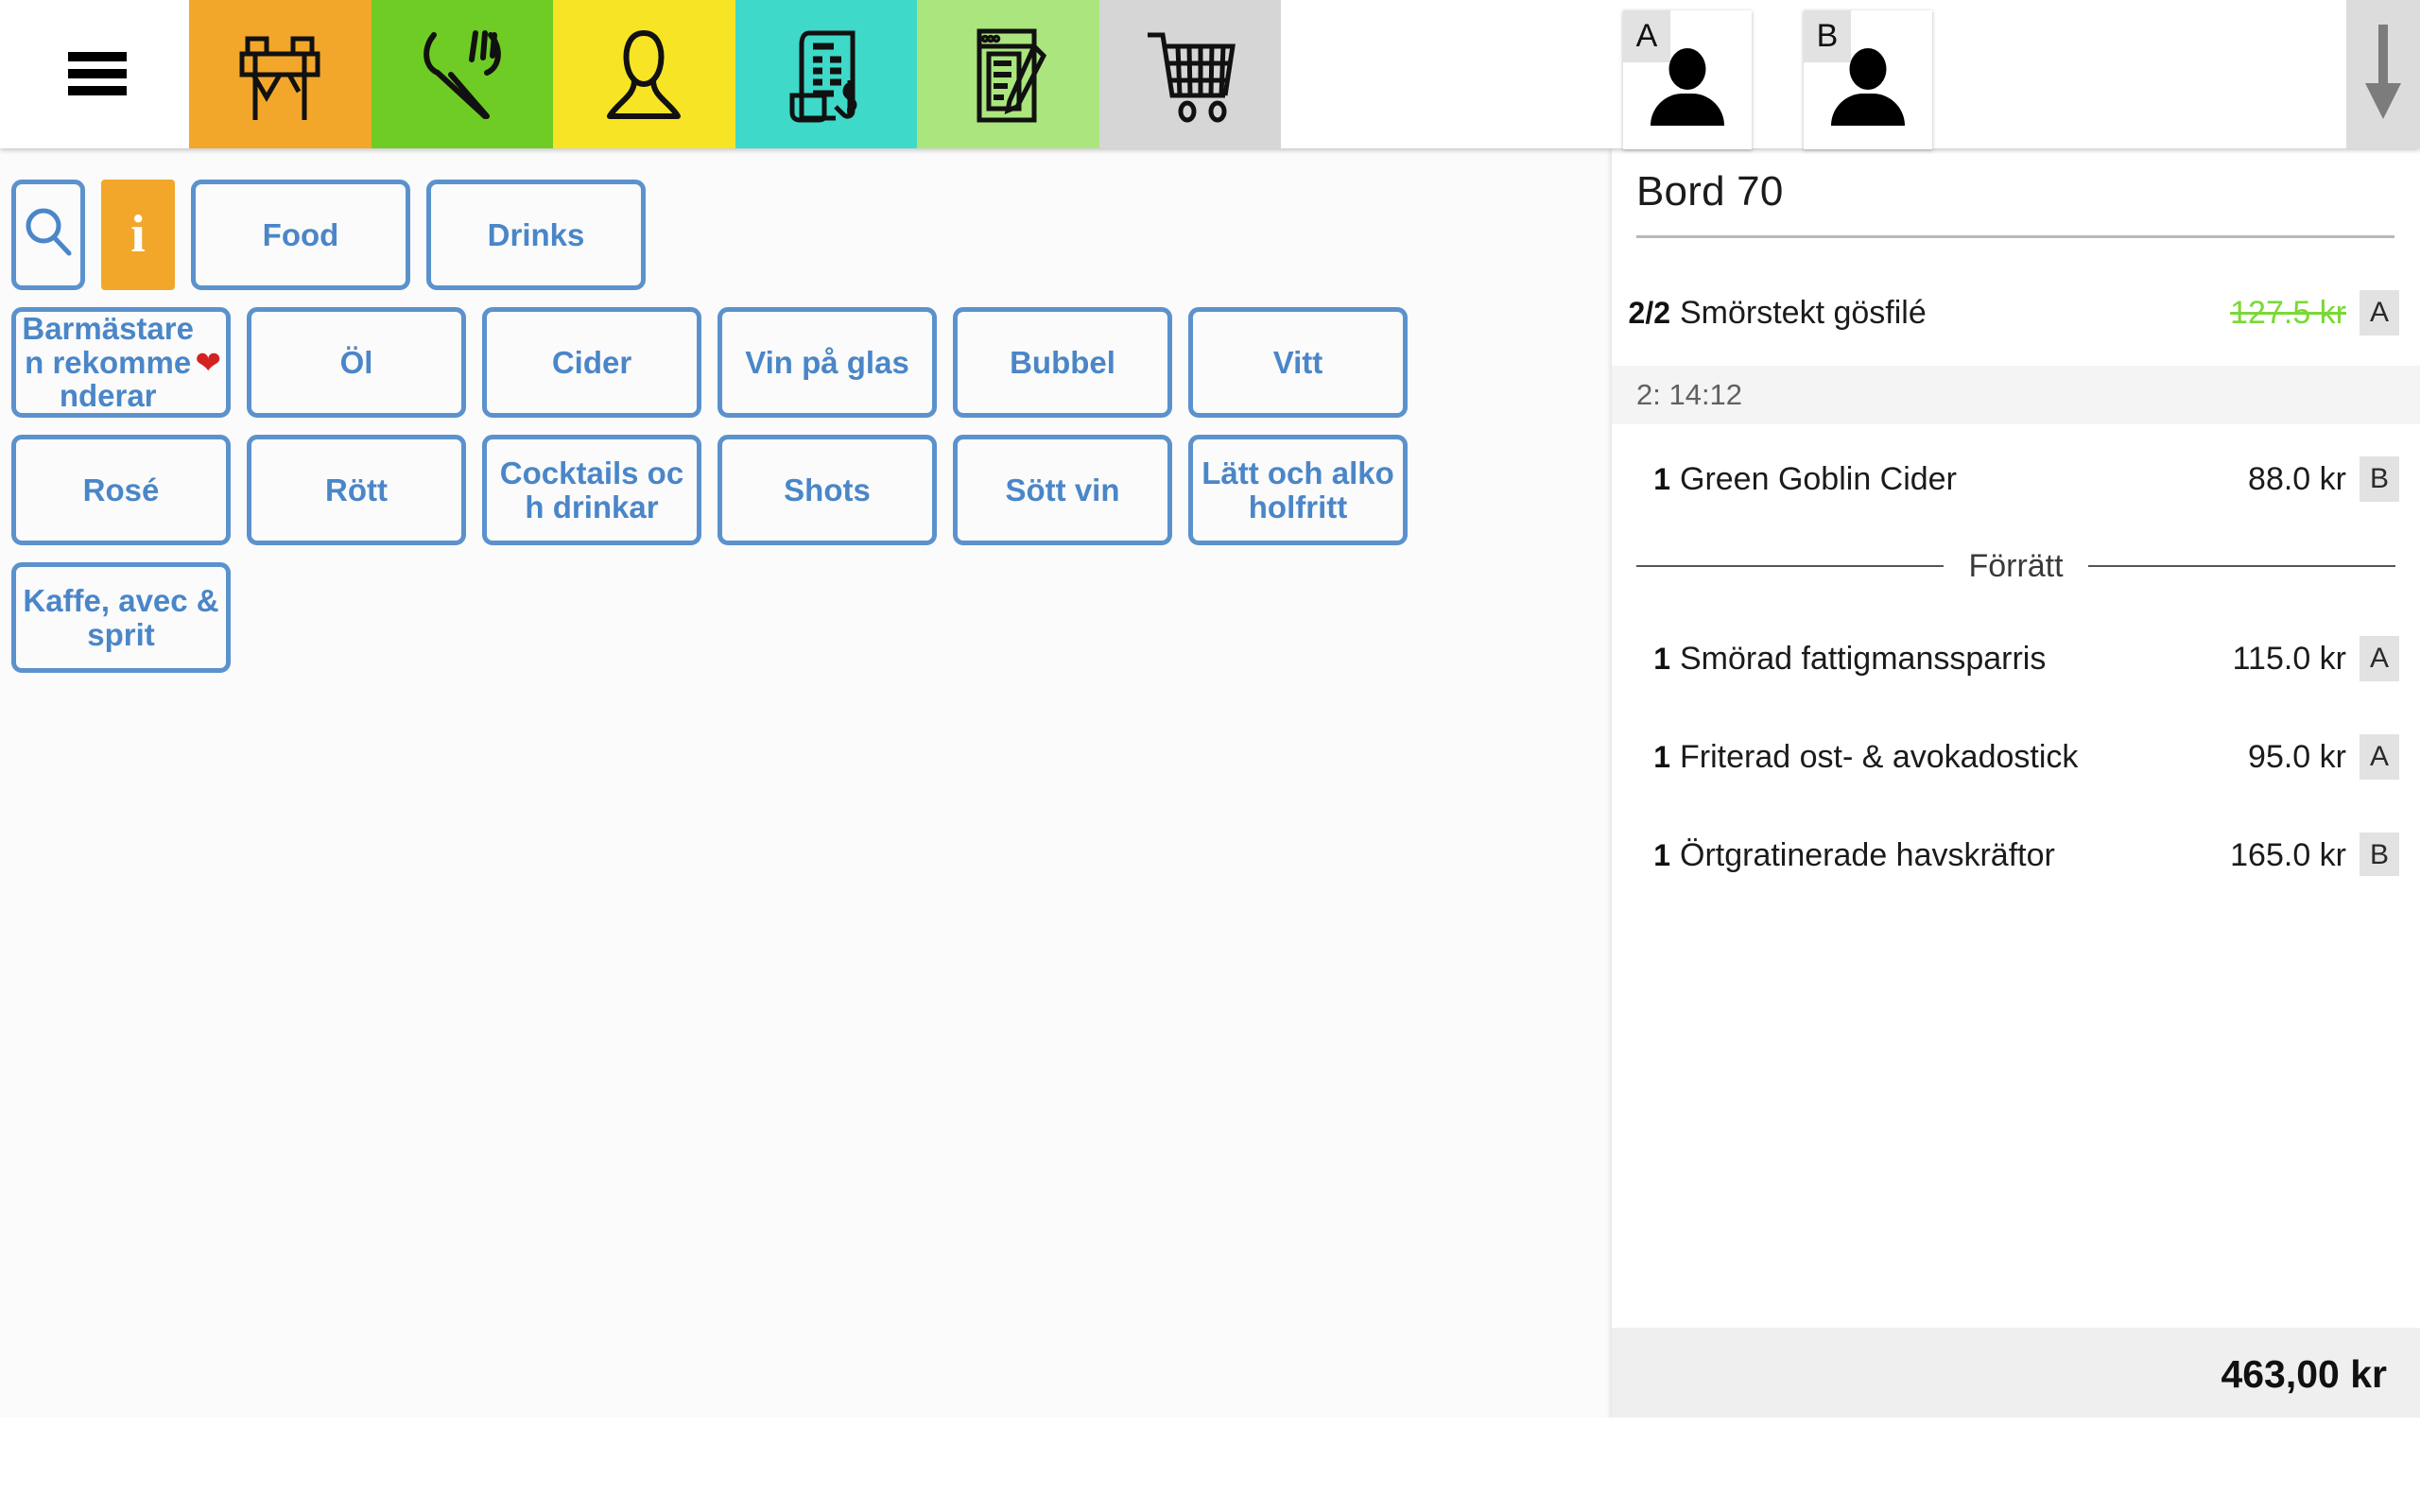 The height and width of the screenshot is (1512, 2420). Describe the element at coordinates (357, 490) in the screenshot. I see `category-button-rott: Rött` at that location.